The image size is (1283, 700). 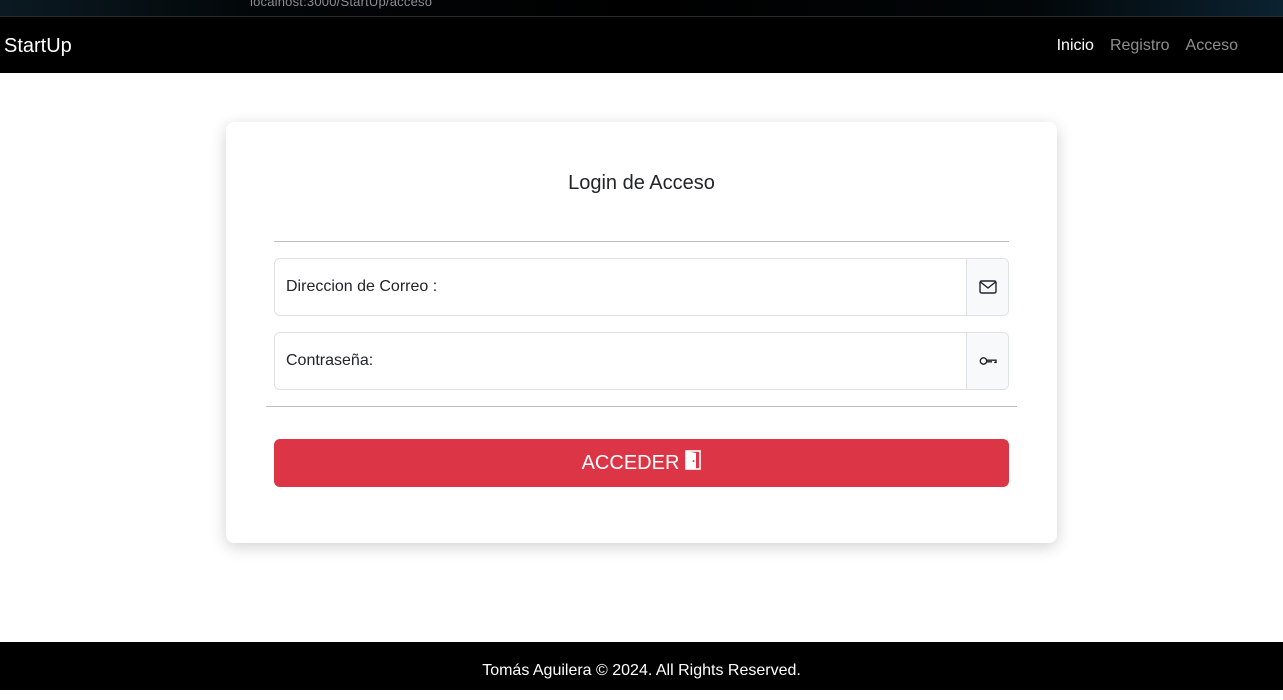 What do you see at coordinates (987, 287) in the screenshot?
I see `envelope-icon` at bounding box center [987, 287].